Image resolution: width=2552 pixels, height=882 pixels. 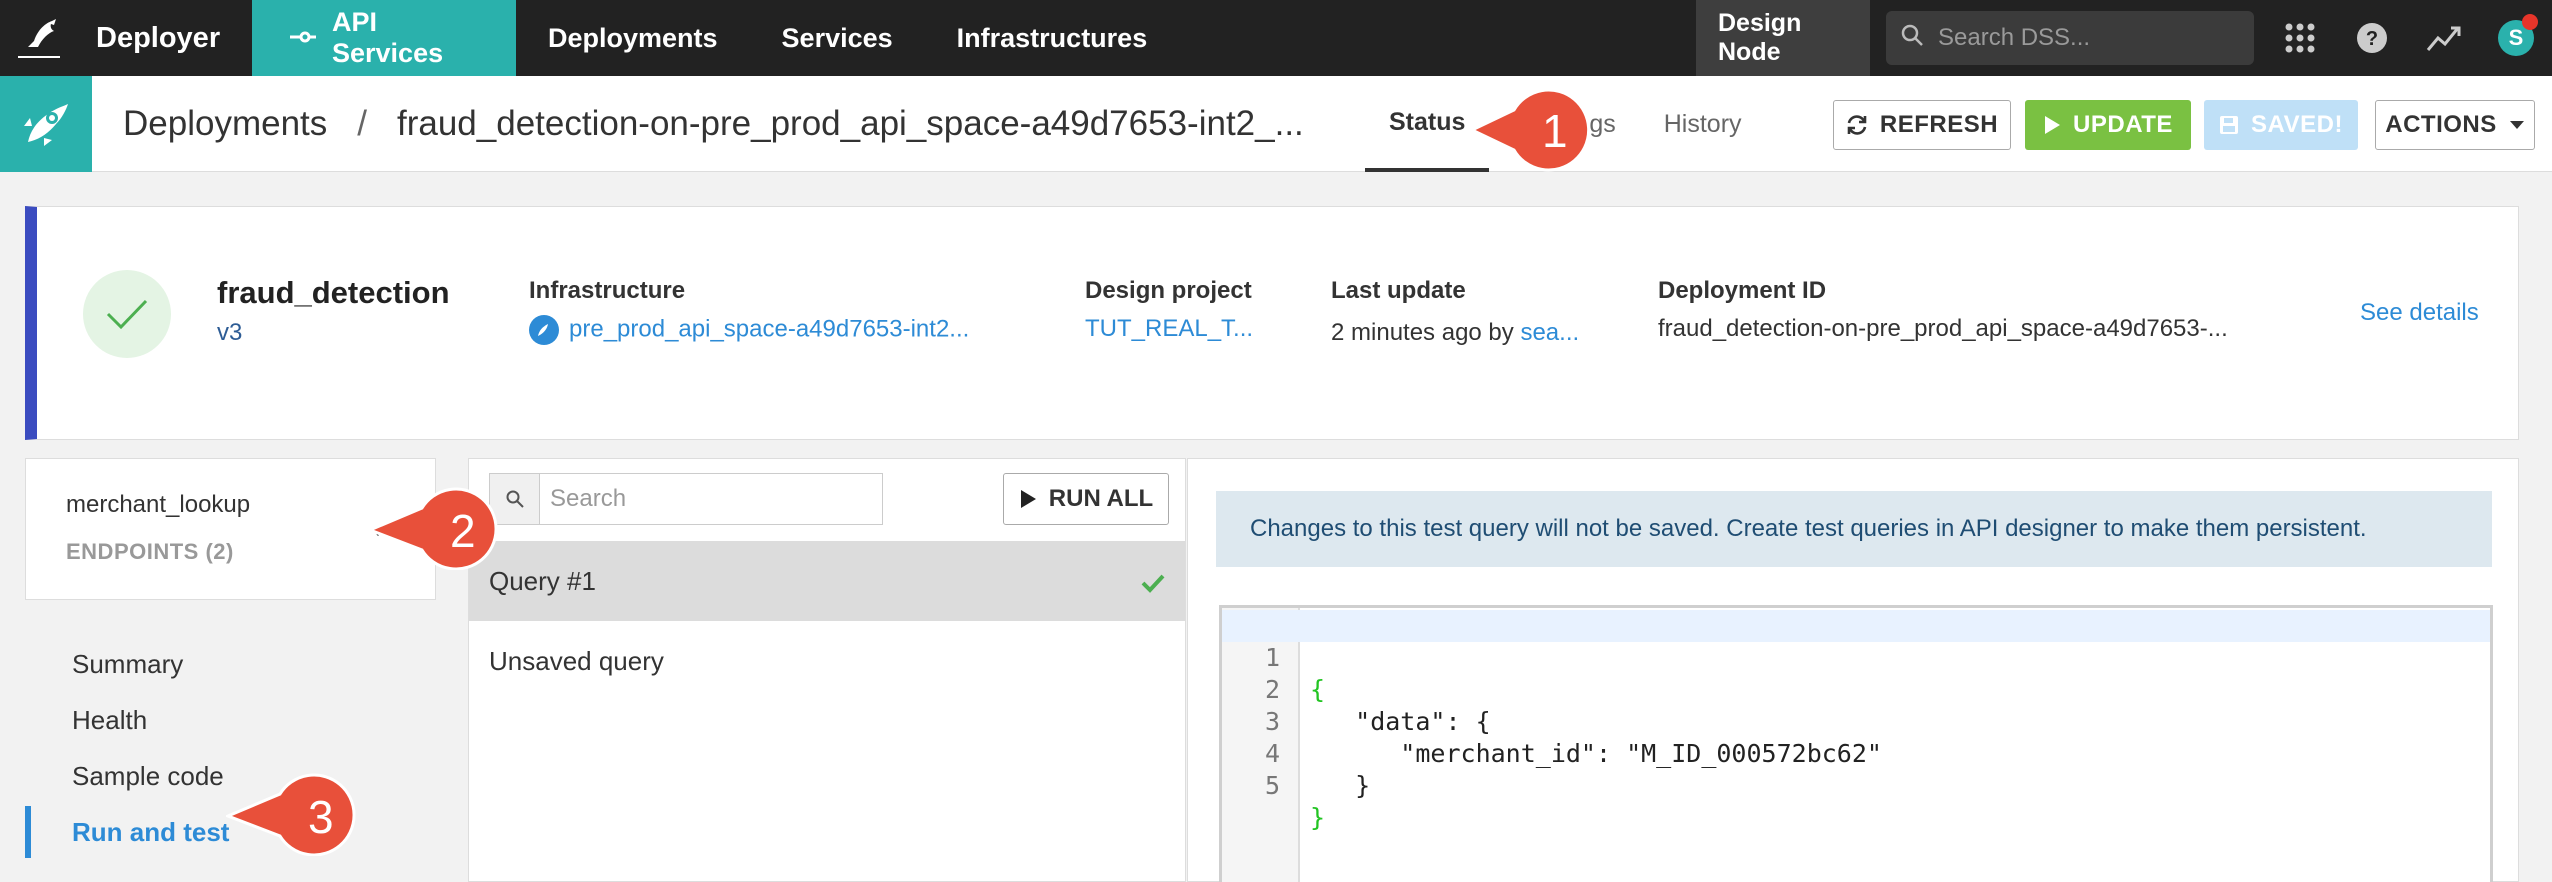 What do you see at coordinates (1856, 689) in the screenshot?
I see `code-line: 2 "data": {` at bounding box center [1856, 689].